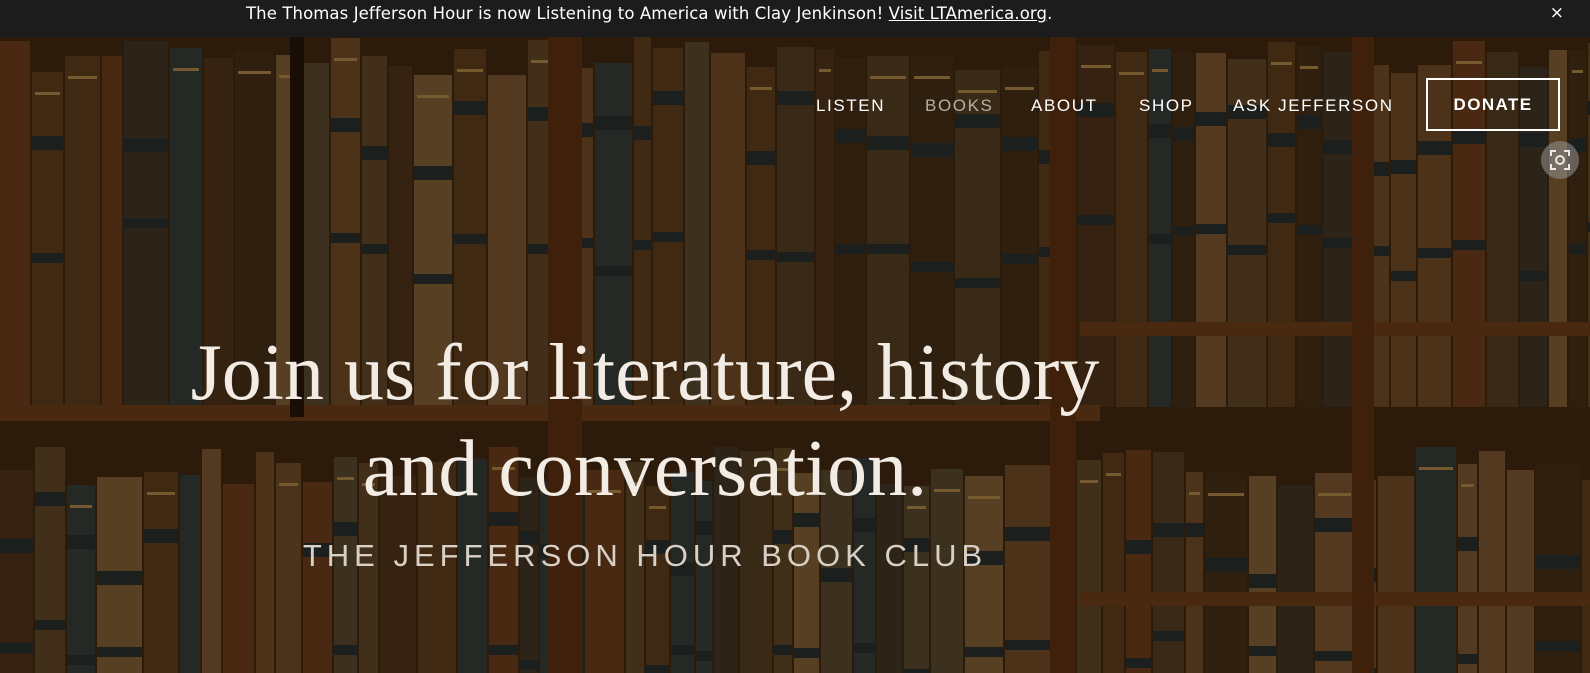 The height and width of the screenshot is (673, 1590). What do you see at coordinates (959, 106) in the screenshot?
I see `nav-item-books: BOOKS` at bounding box center [959, 106].